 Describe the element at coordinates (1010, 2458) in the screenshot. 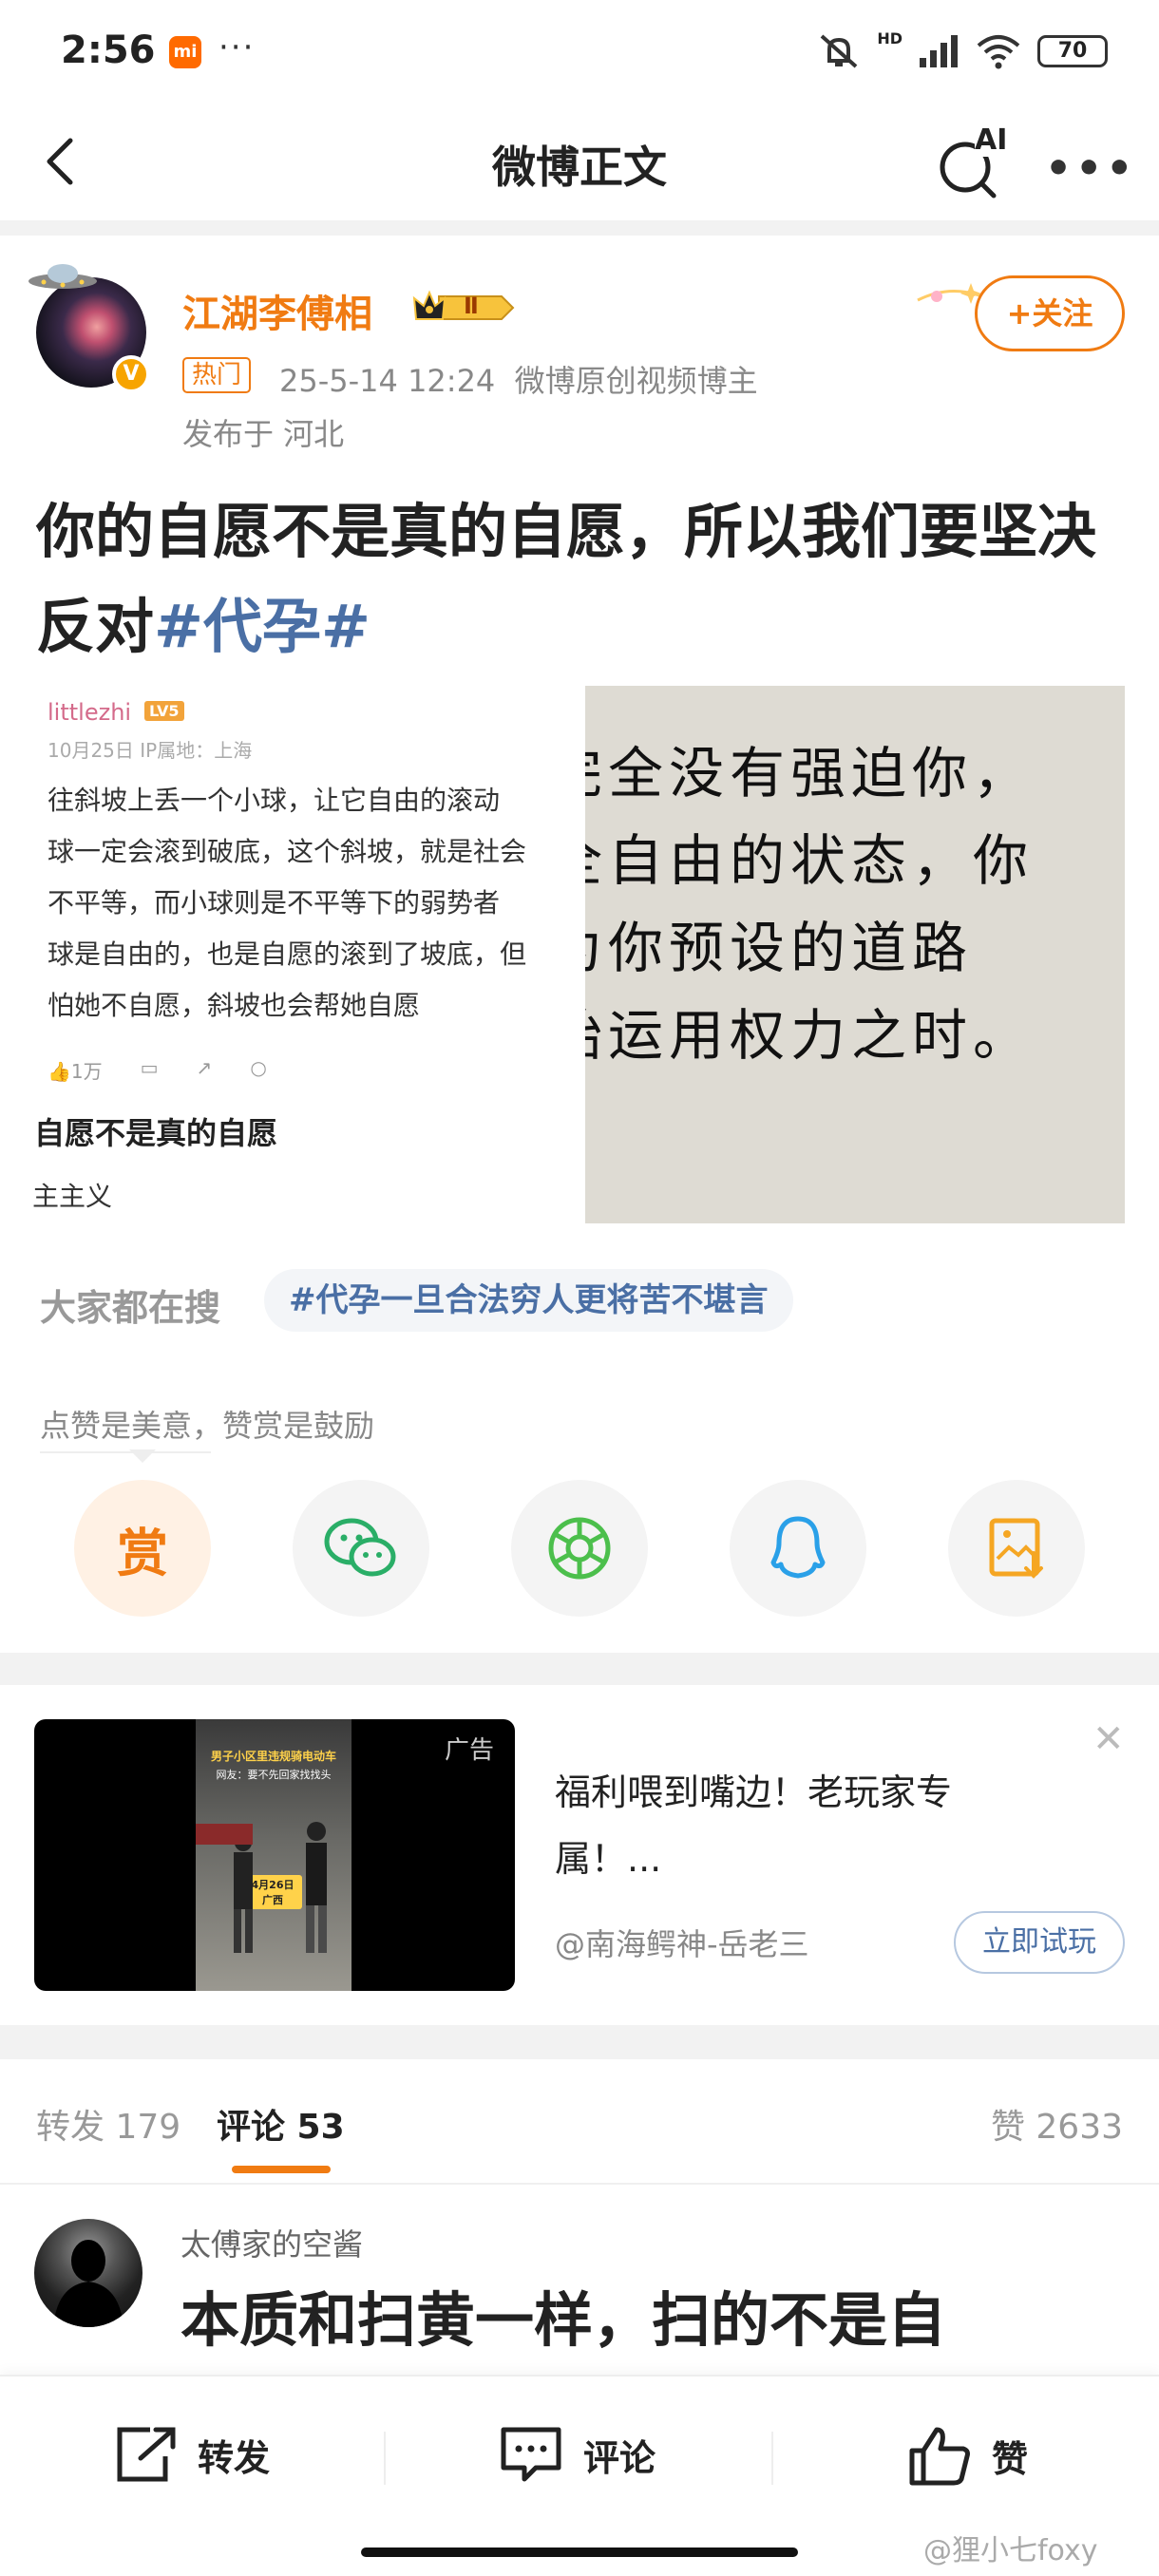

I see `like-label: 赞` at that location.